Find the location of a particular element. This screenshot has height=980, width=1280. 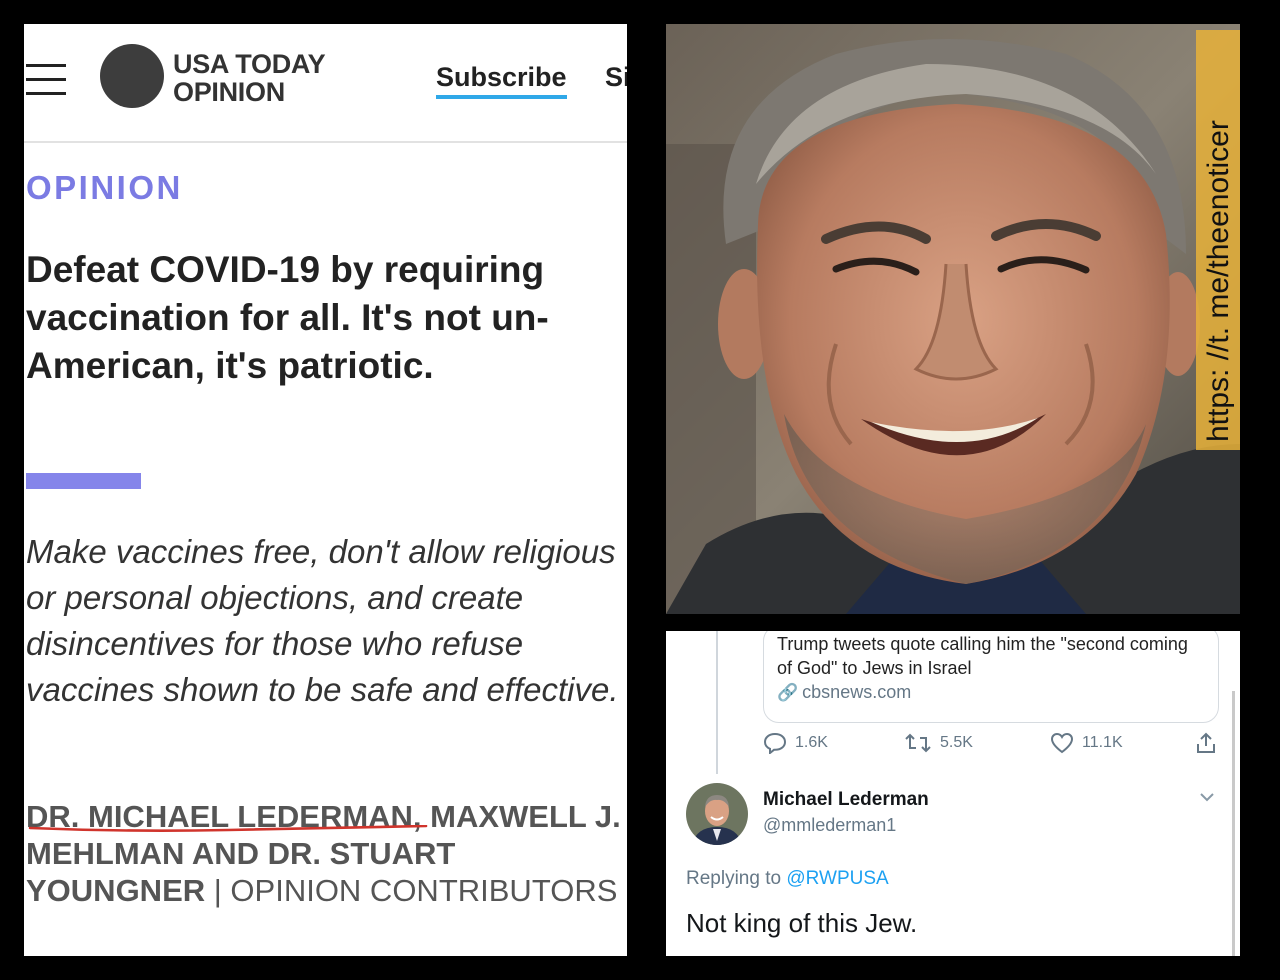

replying-to-prefix: Replying to is located at coordinates (734, 878).